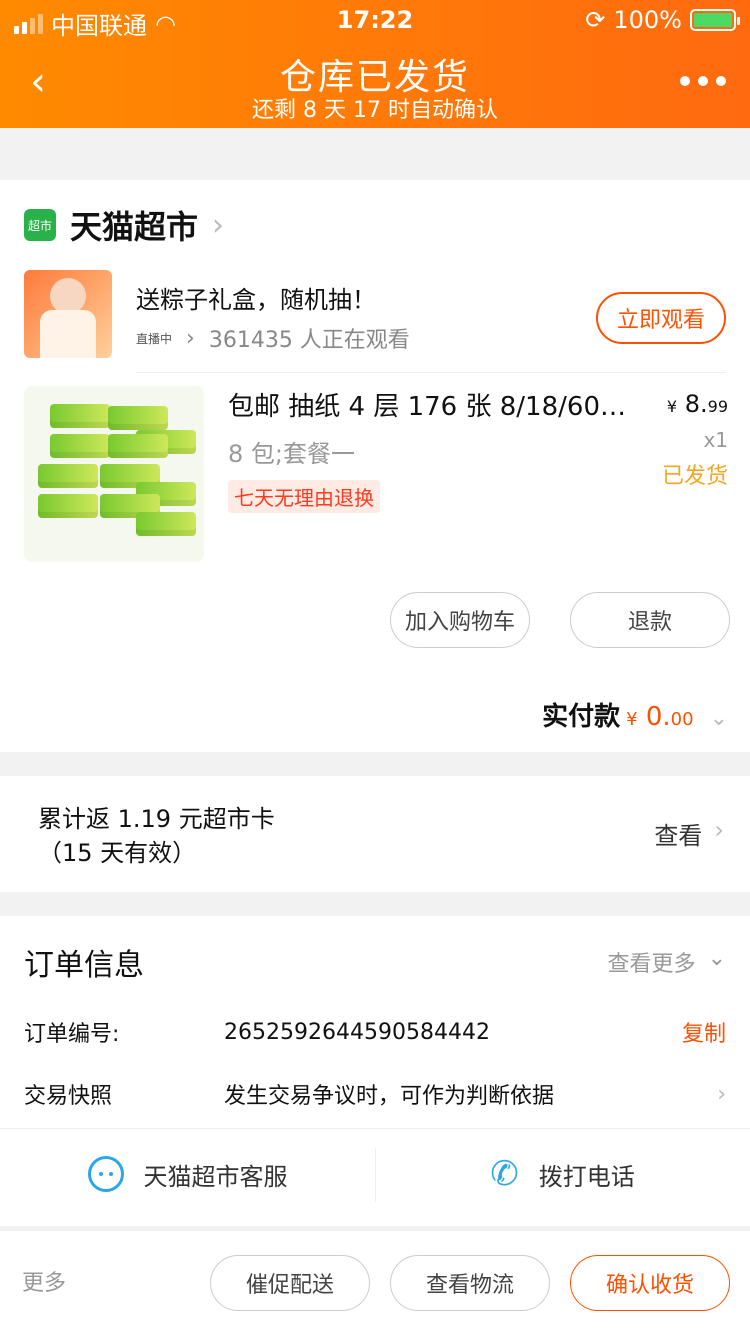 The width and height of the screenshot is (750, 1334). What do you see at coordinates (470, 1283) in the screenshot?
I see `view-logistics-button: 查看物流` at bounding box center [470, 1283].